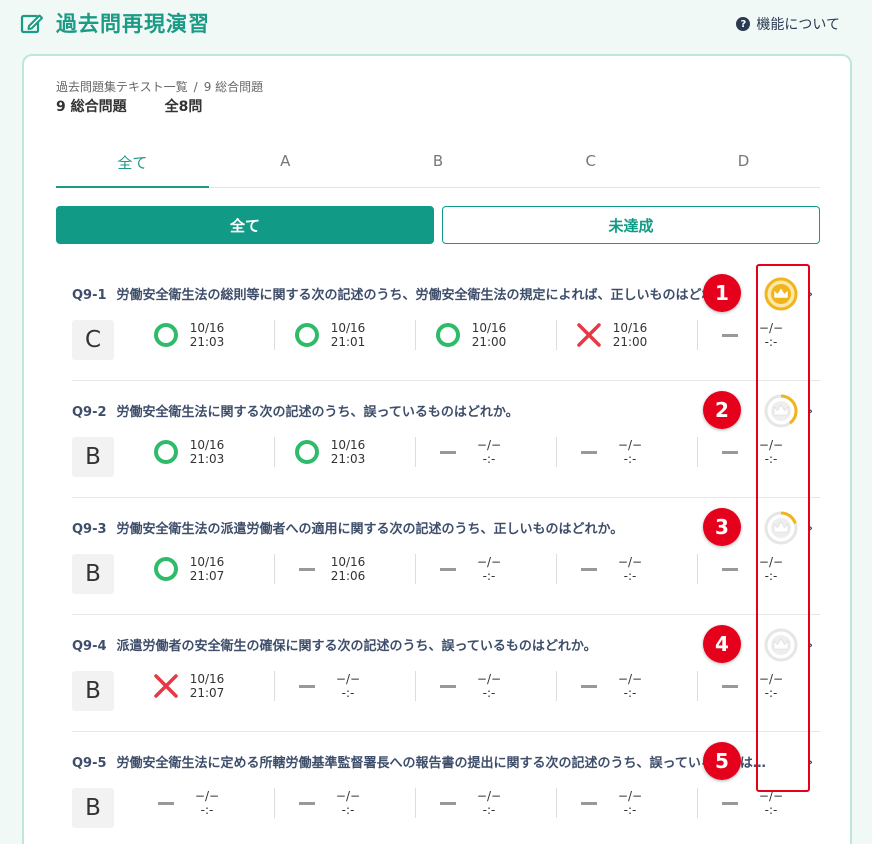 This screenshot has width=872, height=844. Describe the element at coordinates (31, 24) in the screenshot. I see `edit-note-icon` at that location.